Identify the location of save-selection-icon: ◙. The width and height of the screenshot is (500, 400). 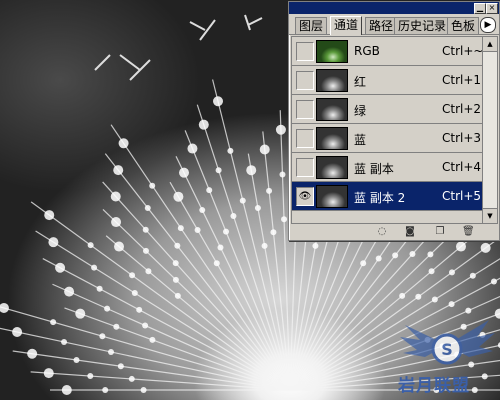
(410, 231).